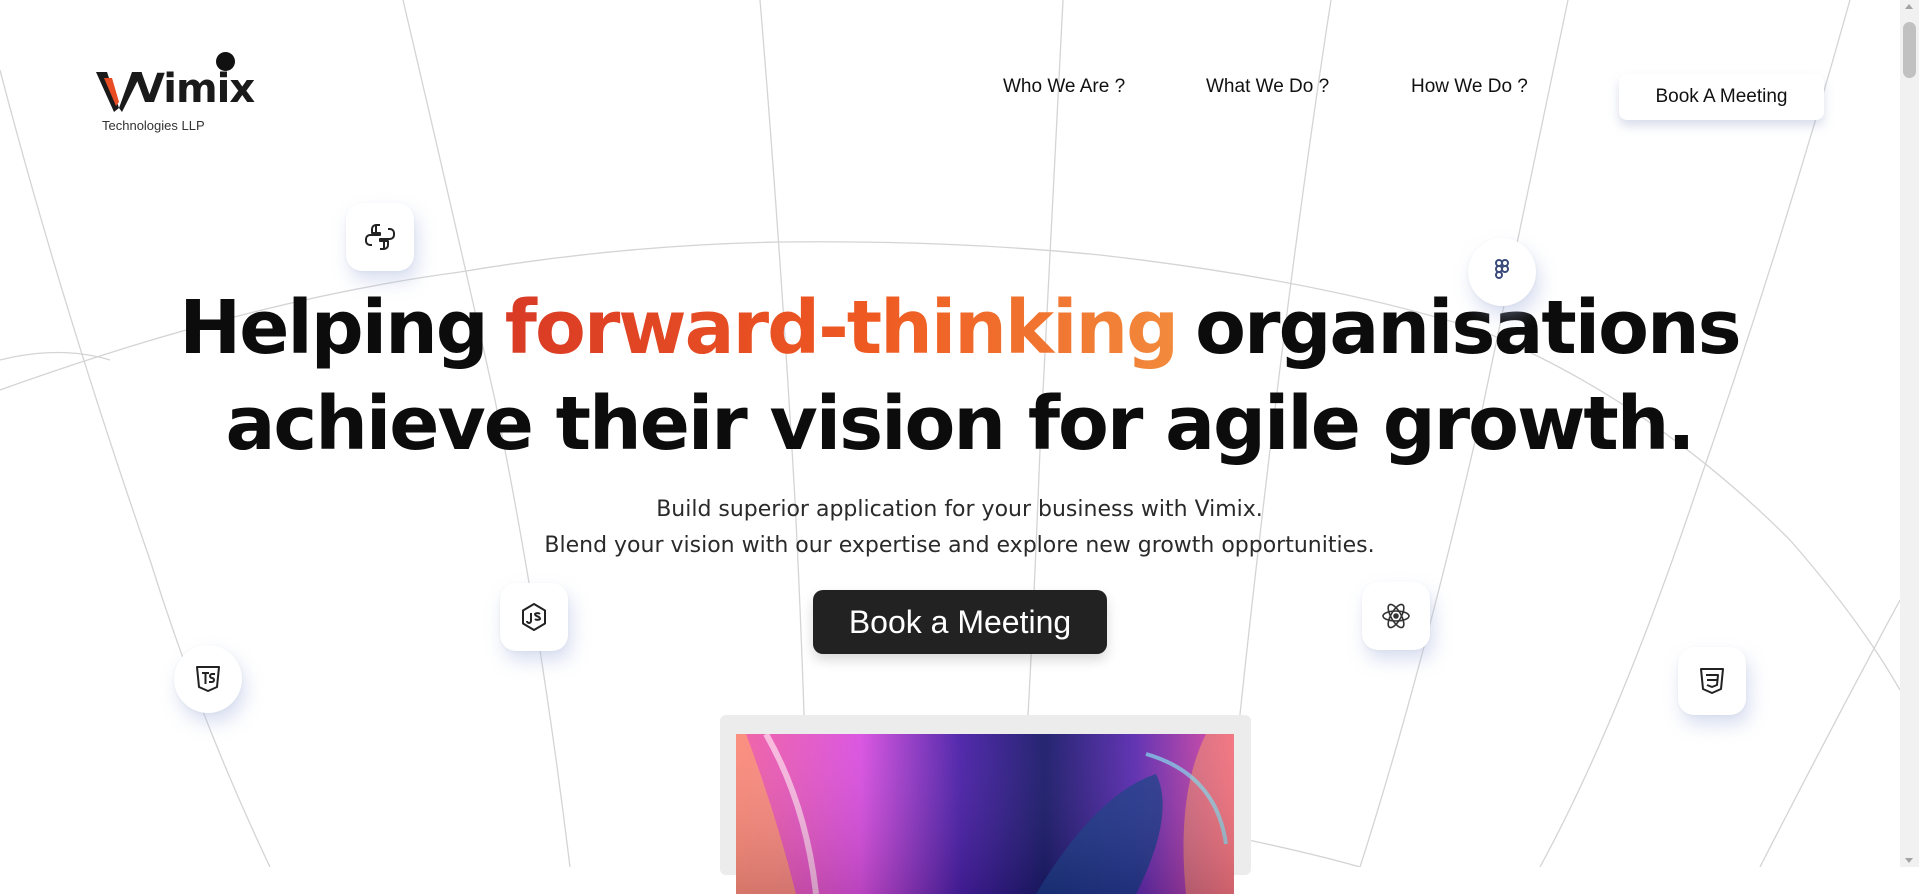  I want to click on abstract-wallpaper-image, so click(985, 814).